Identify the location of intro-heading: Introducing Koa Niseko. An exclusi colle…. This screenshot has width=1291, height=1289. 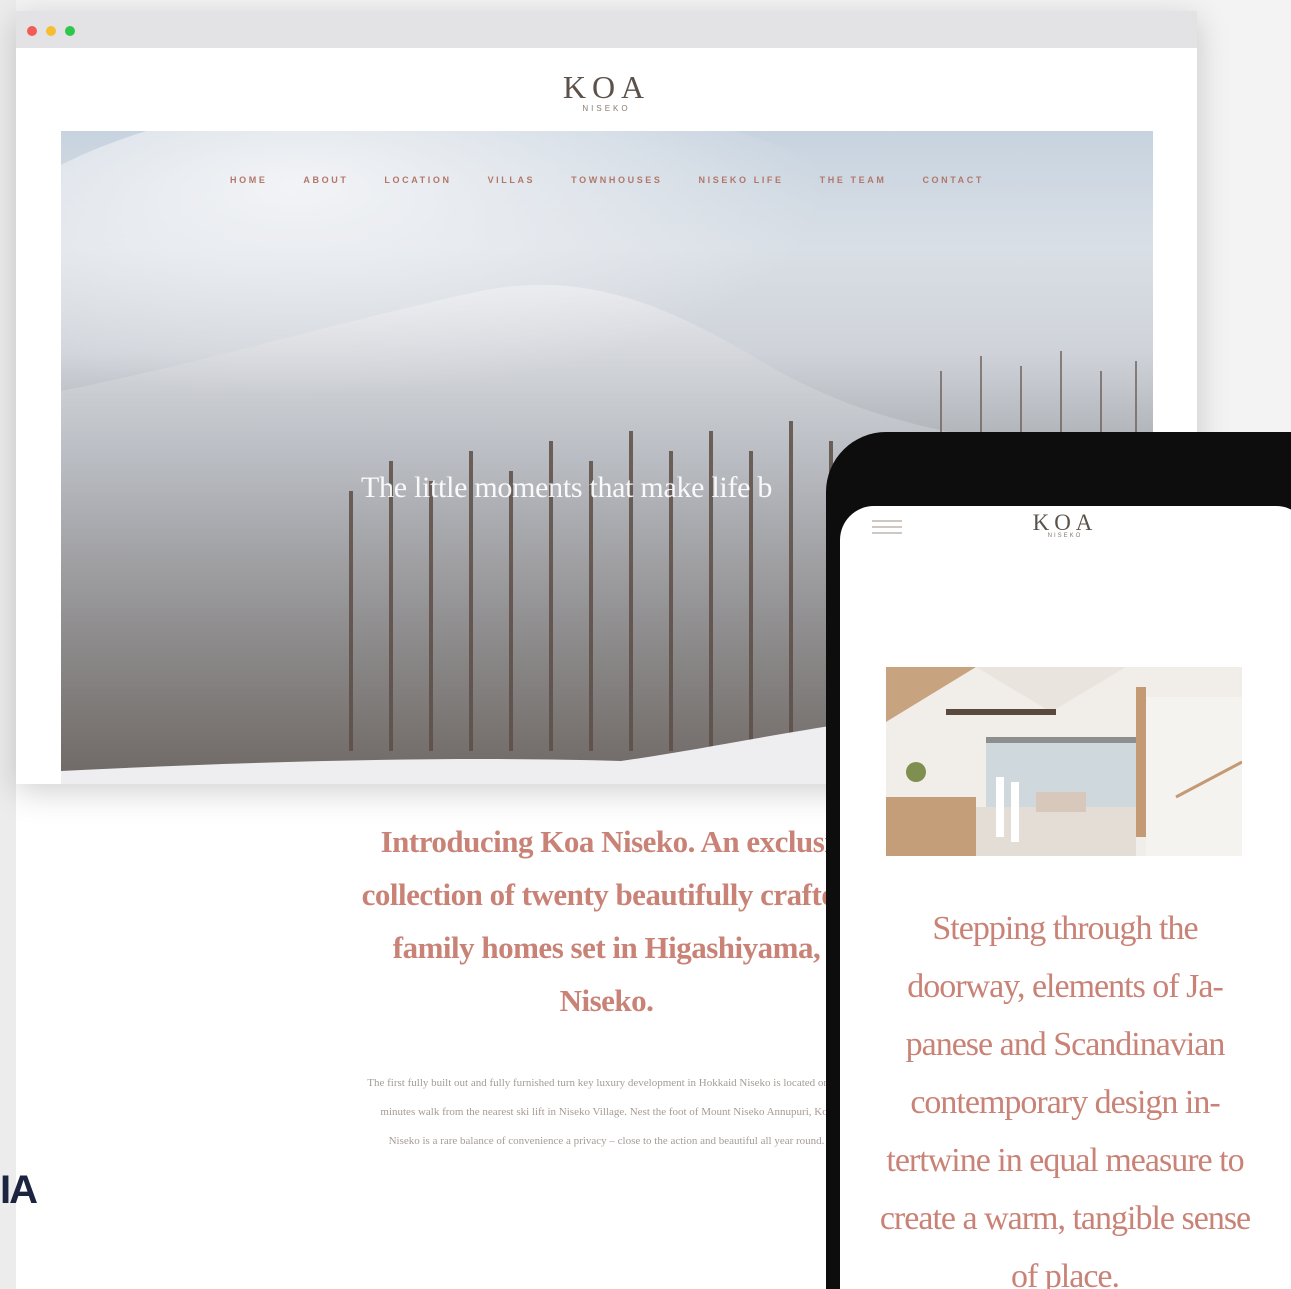
(606, 921).